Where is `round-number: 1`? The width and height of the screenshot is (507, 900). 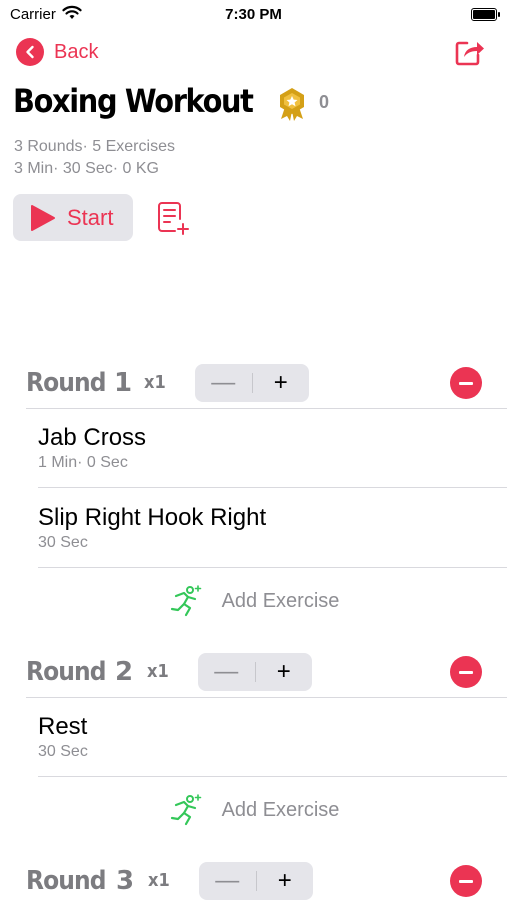 round-number: 1 is located at coordinates (123, 383).